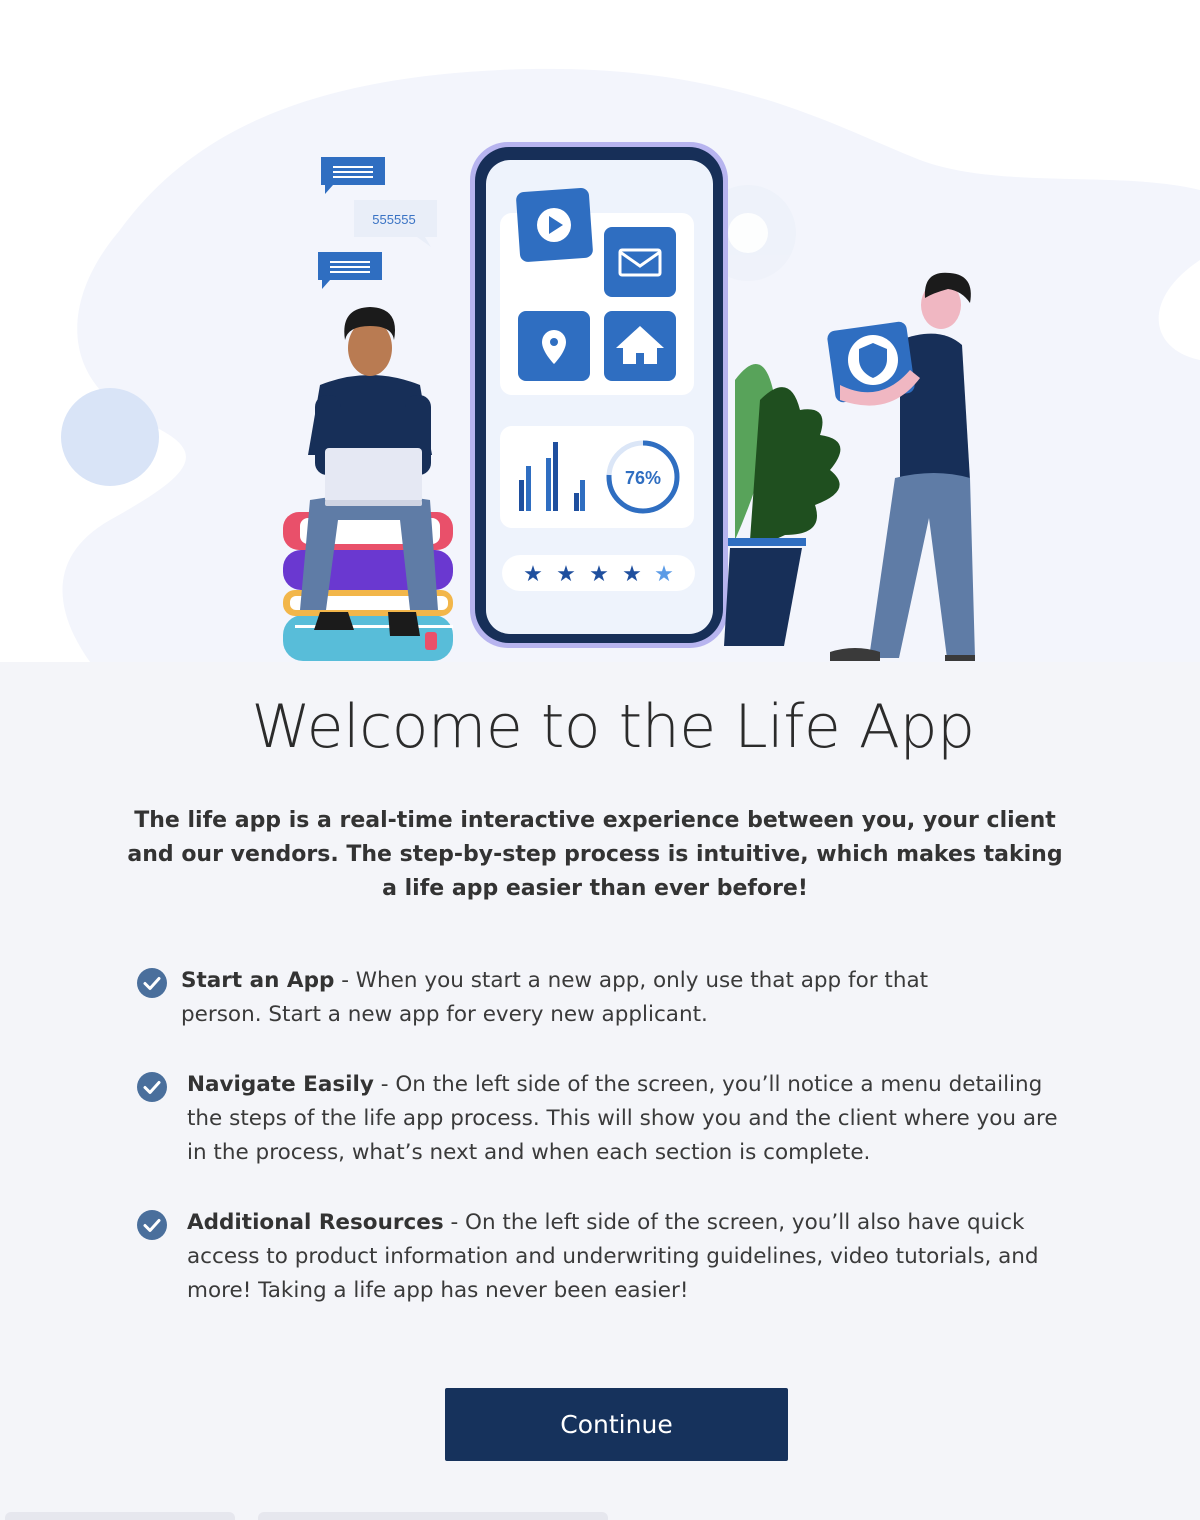  What do you see at coordinates (643, 478) in the screenshot?
I see `progress-value: 76%` at bounding box center [643, 478].